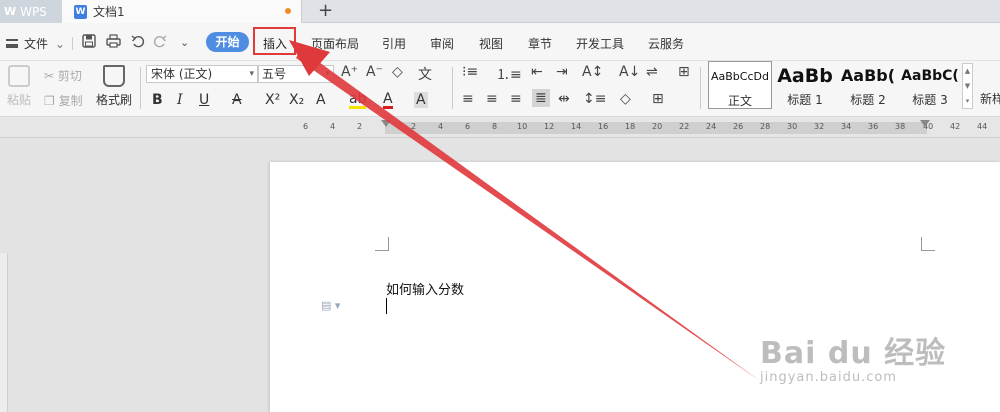  What do you see at coordinates (358, 100) in the screenshot?
I see `highlight-icon: ab` at bounding box center [358, 100].